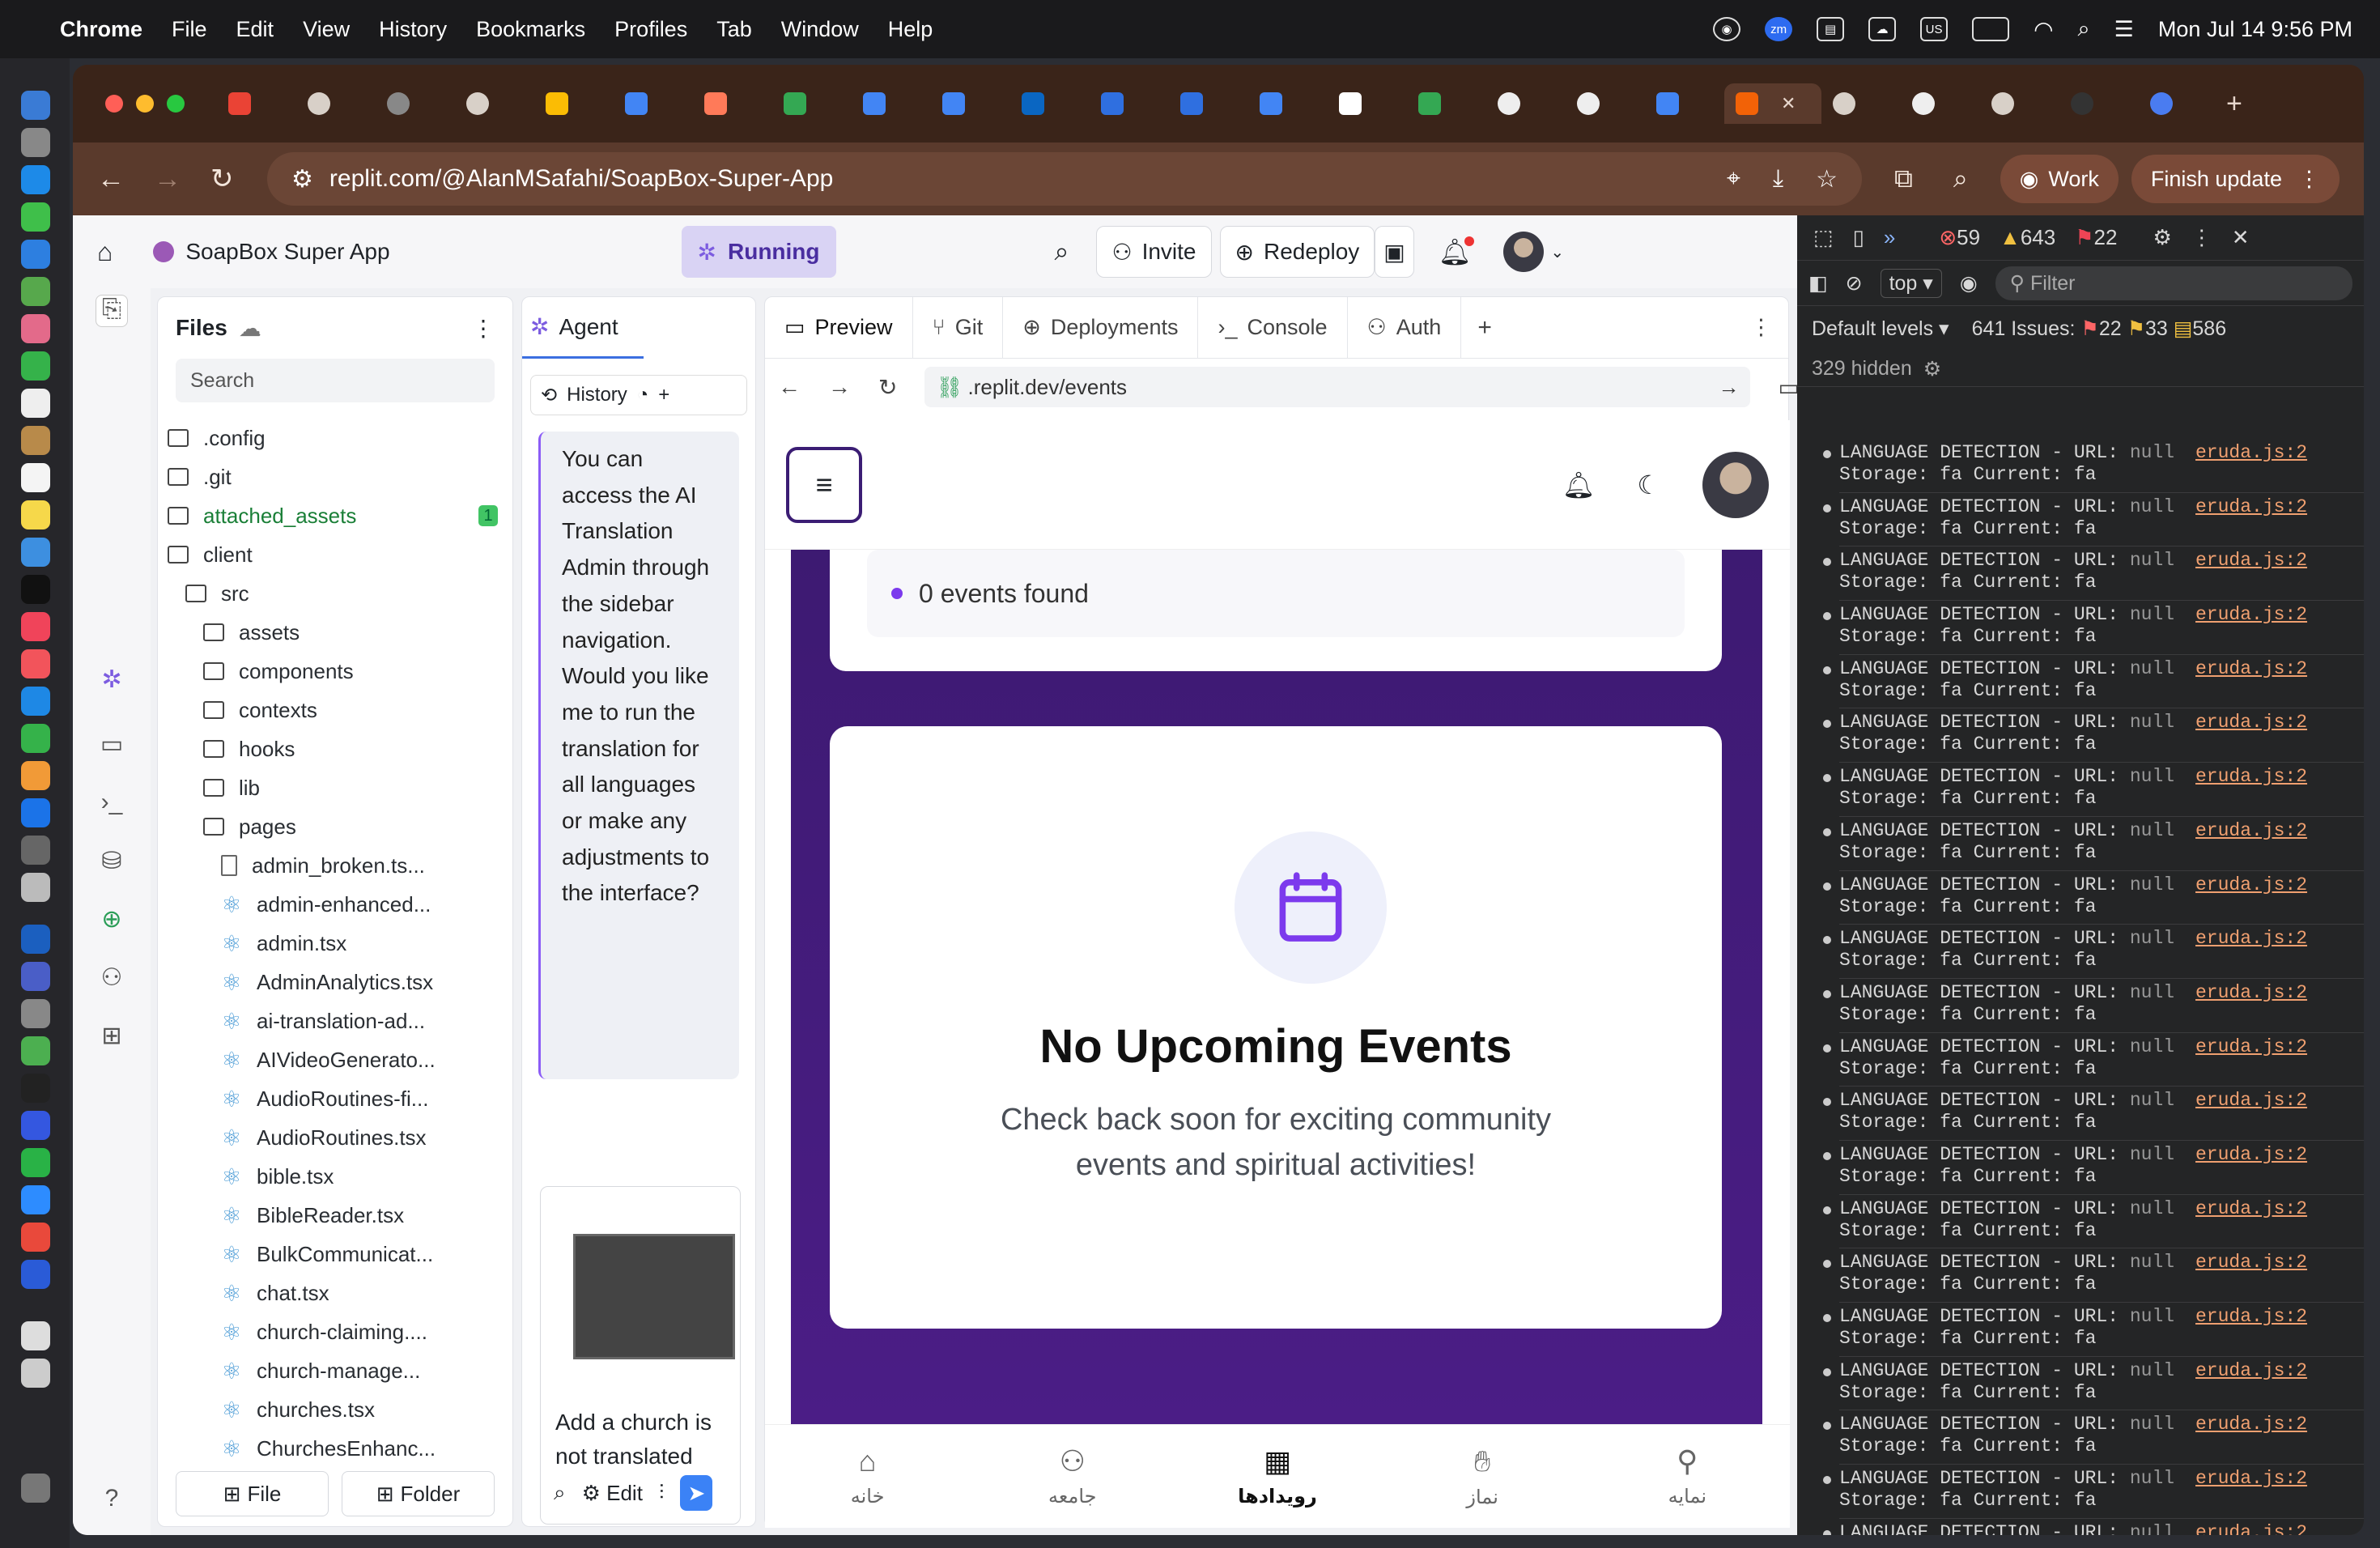  Describe the element at coordinates (35, 701) in the screenshot. I see `keynote-icon` at that location.